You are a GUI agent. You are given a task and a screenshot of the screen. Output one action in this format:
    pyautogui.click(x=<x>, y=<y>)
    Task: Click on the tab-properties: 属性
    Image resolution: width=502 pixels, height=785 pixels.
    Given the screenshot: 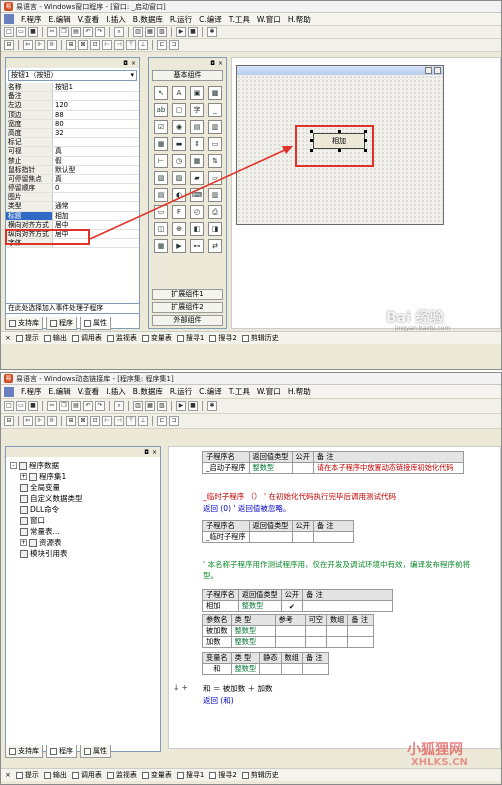 What is the action you would take?
    pyautogui.click(x=95, y=751)
    